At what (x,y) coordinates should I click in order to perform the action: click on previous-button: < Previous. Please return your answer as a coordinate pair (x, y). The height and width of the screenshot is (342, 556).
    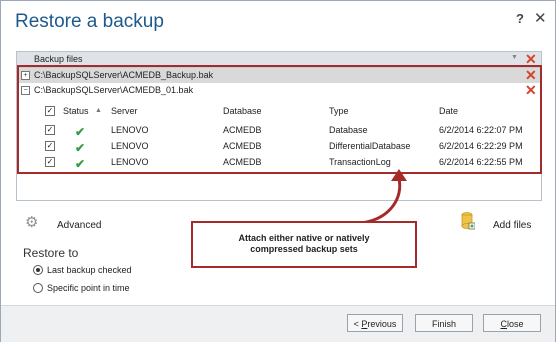
    Looking at the image, I should click on (375, 323).